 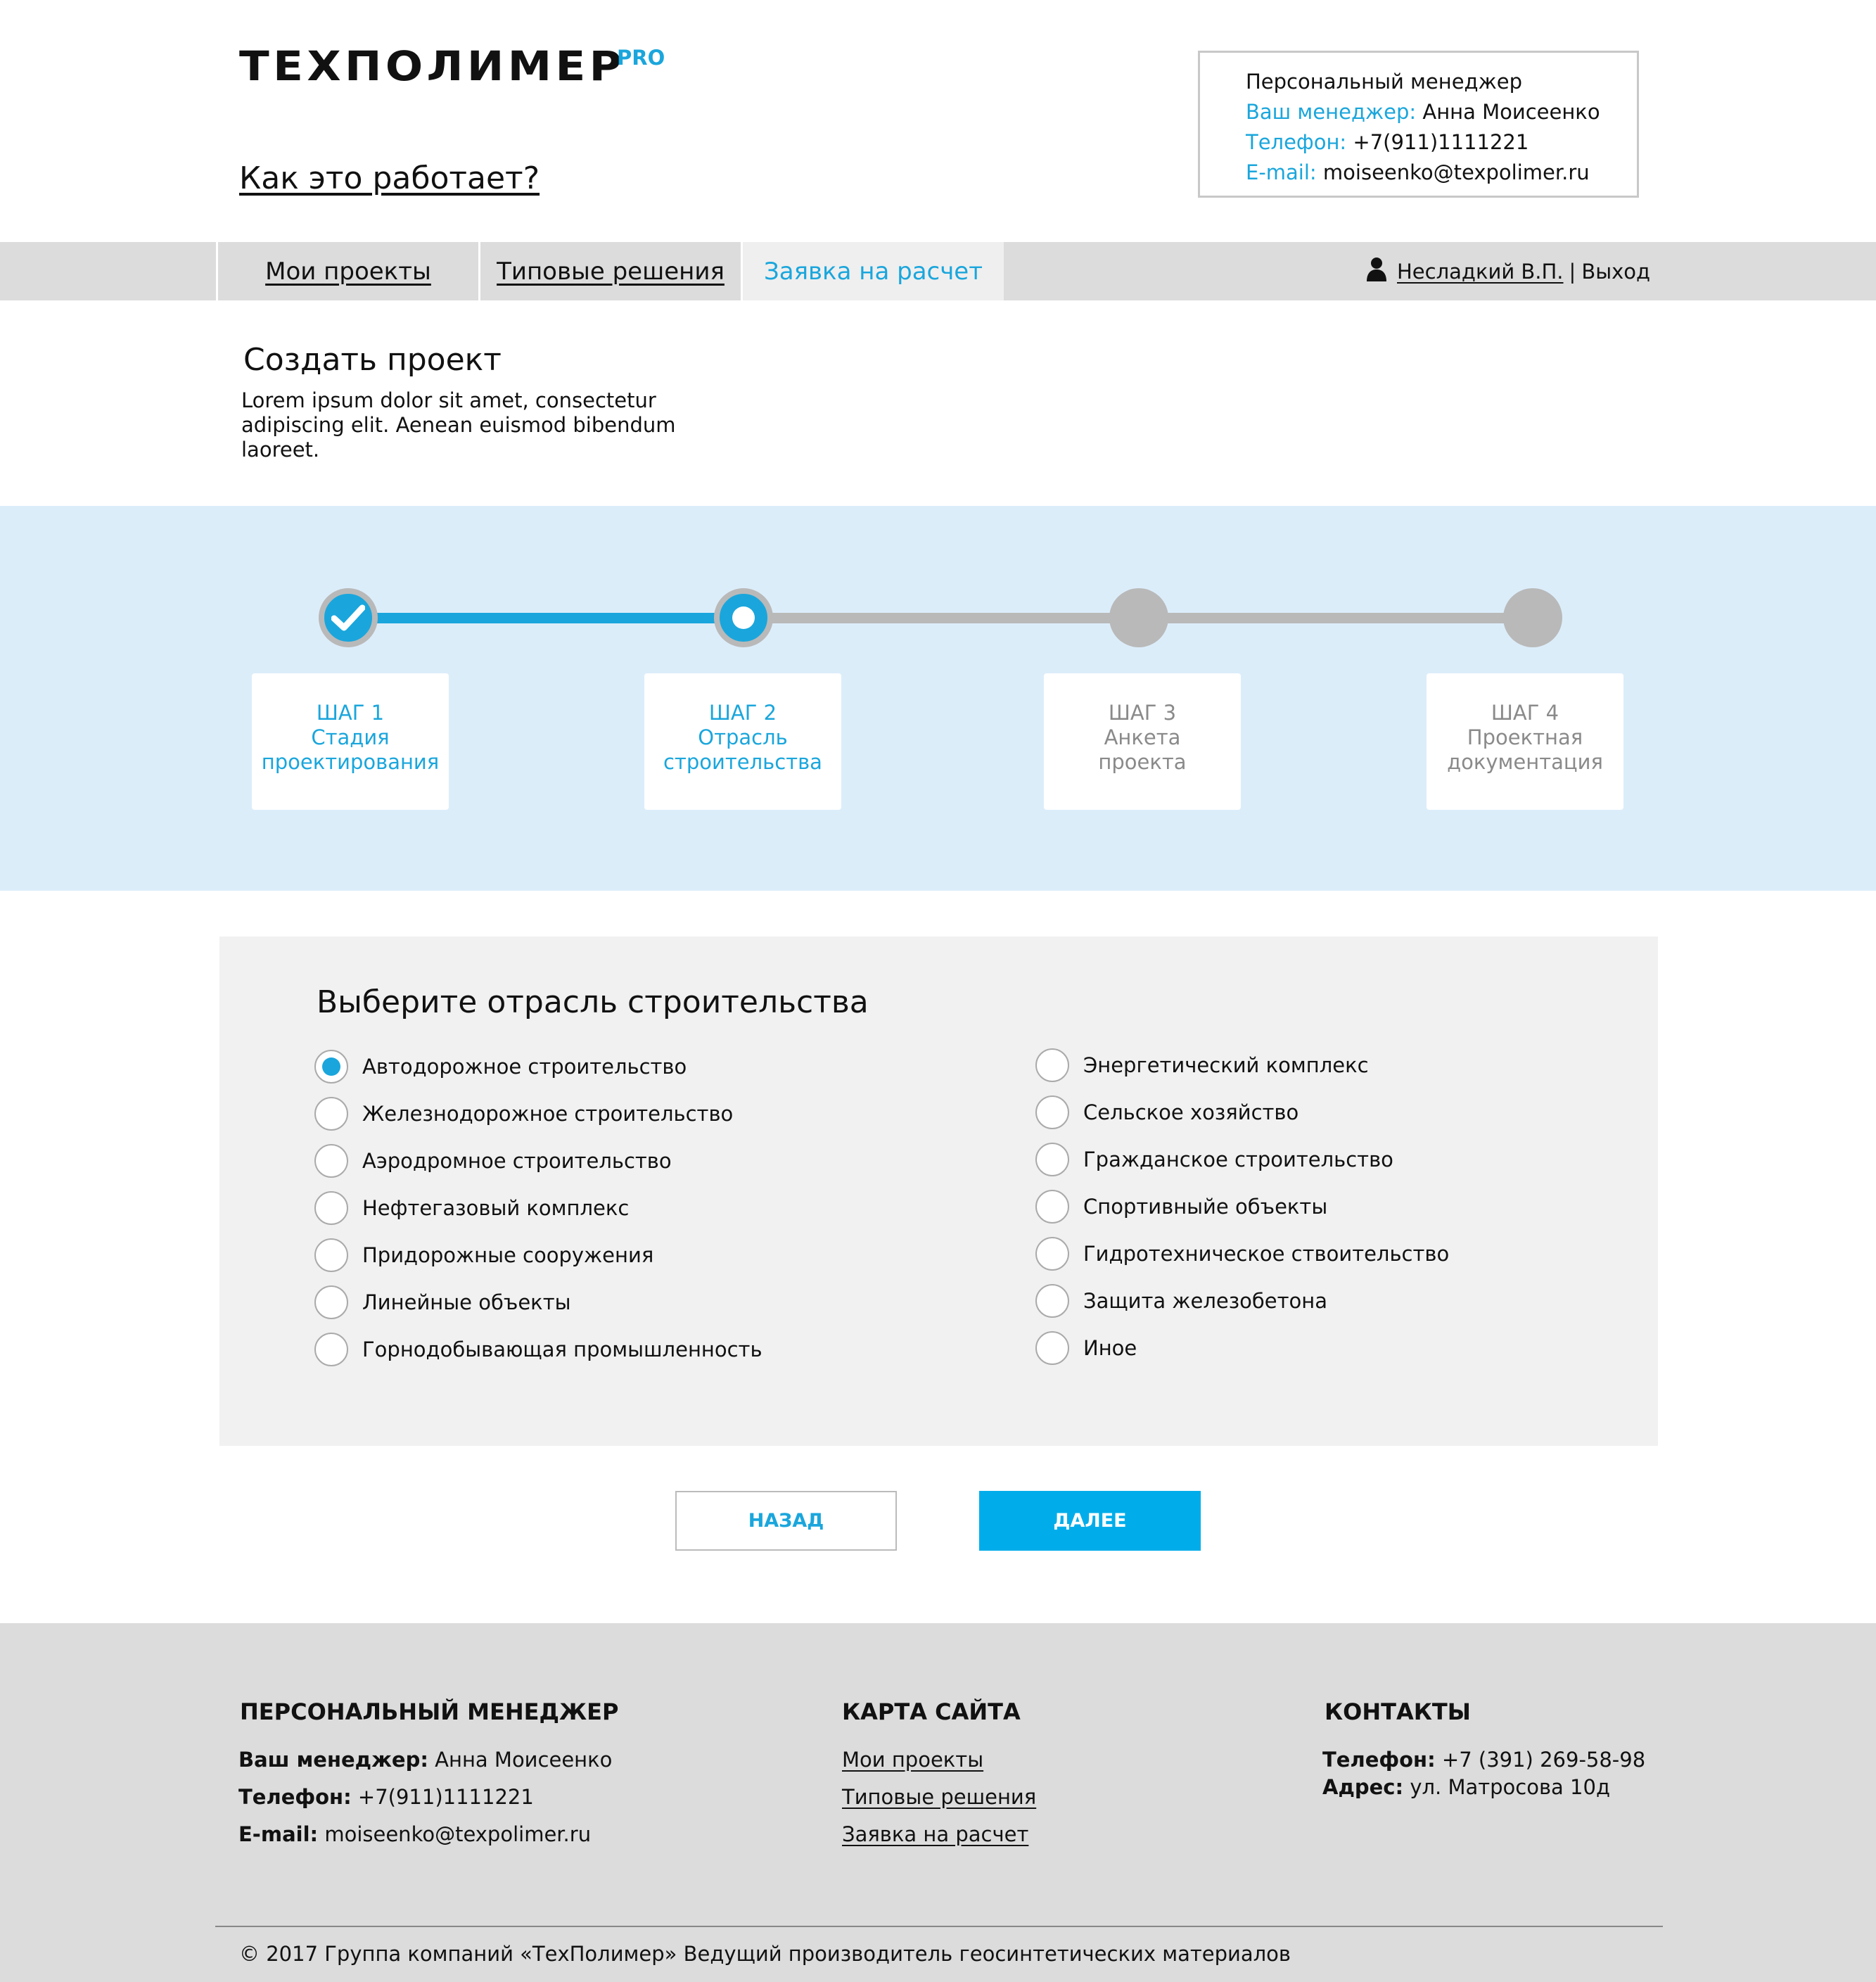 What do you see at coordinates (432, 66) in the screenshot?
I see `logo: ТЕХПОЛИМЕР` at bounding box center [432, 66].